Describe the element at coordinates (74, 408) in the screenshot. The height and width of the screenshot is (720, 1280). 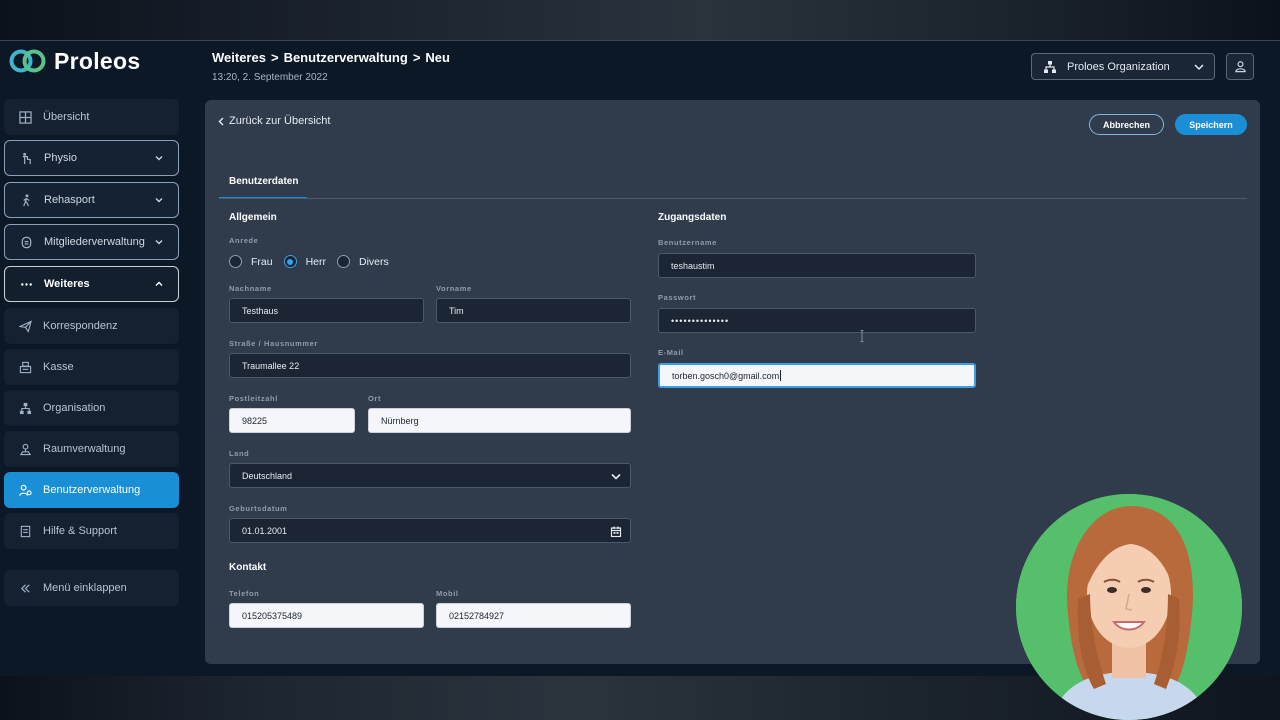
I see `sidebar-item-label: Organisation` at that location.